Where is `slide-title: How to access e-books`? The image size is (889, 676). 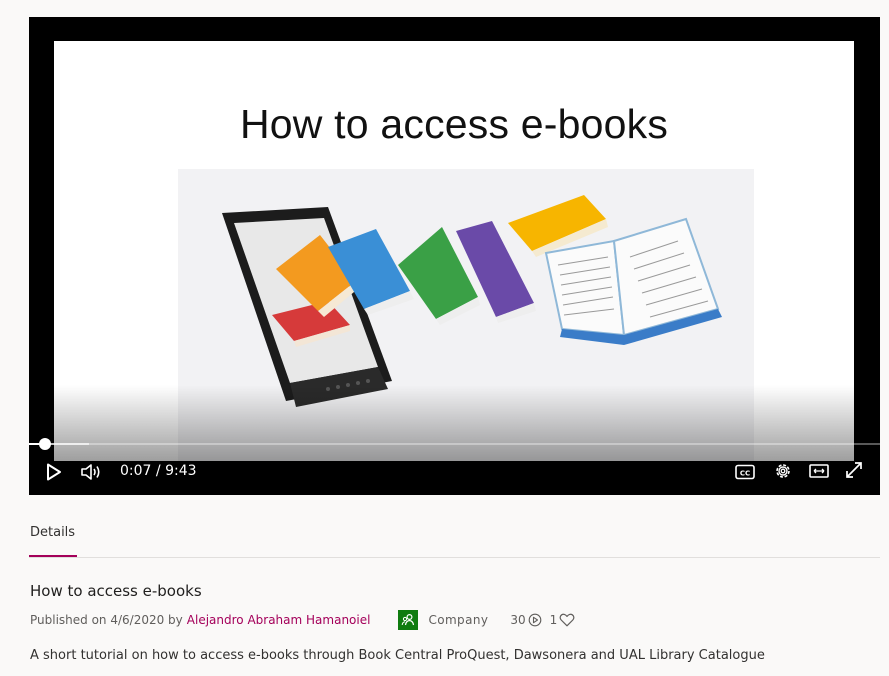
slide-title: How to access e-books is located at coordinates (454, 124).